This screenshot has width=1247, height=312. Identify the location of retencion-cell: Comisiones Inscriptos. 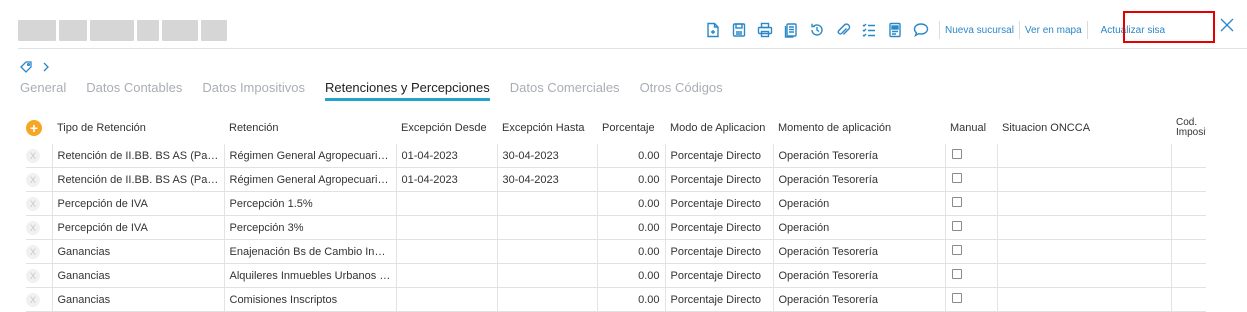
(309, 299).